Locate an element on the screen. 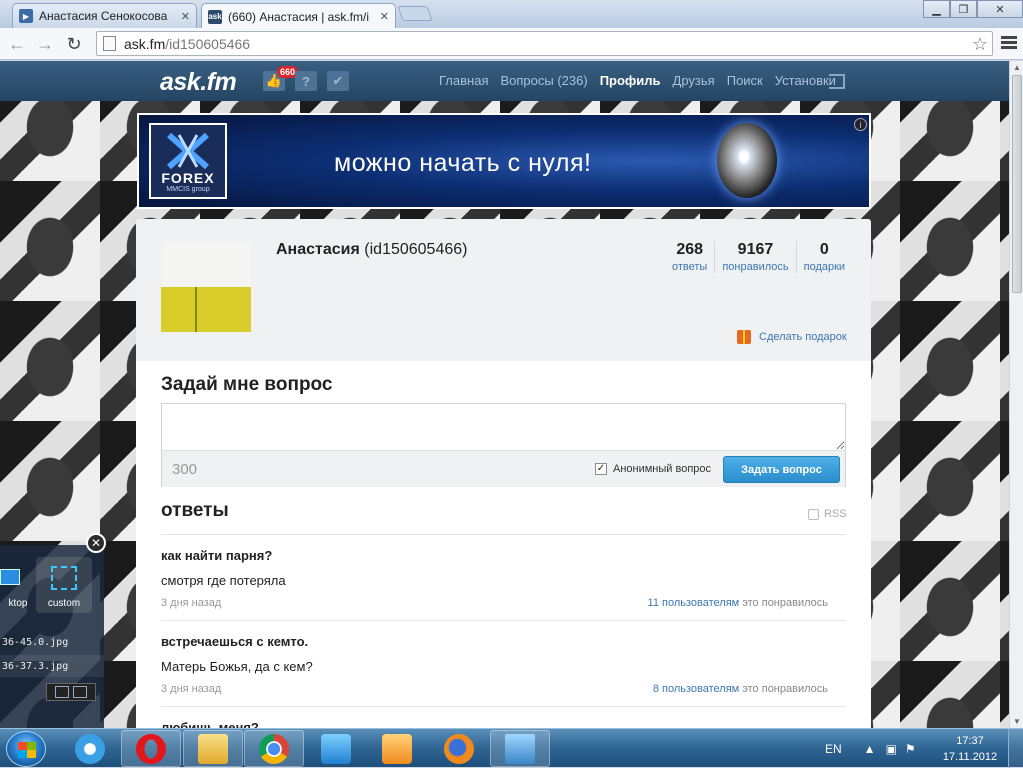 This screenshot has height=768, width=1023. ad-info-icon: i is located at coordinates (860, 124).